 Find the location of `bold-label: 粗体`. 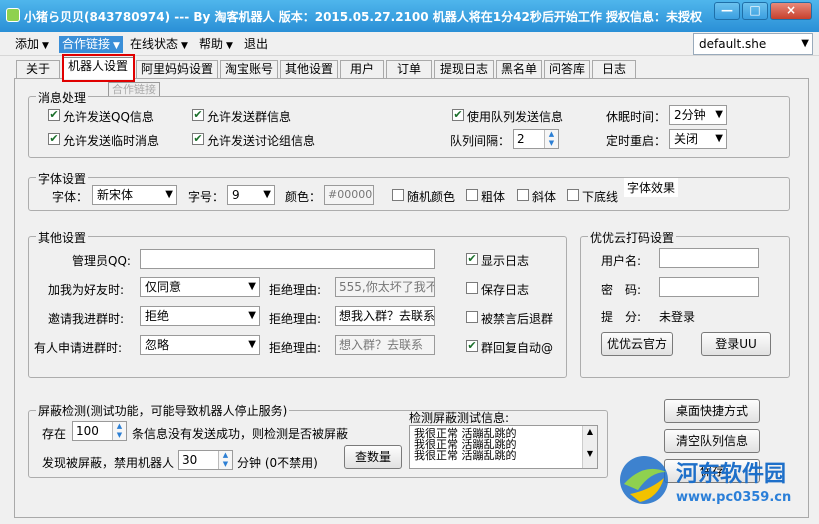

bold-label: 粗体 is located at coordinates (493, 197).